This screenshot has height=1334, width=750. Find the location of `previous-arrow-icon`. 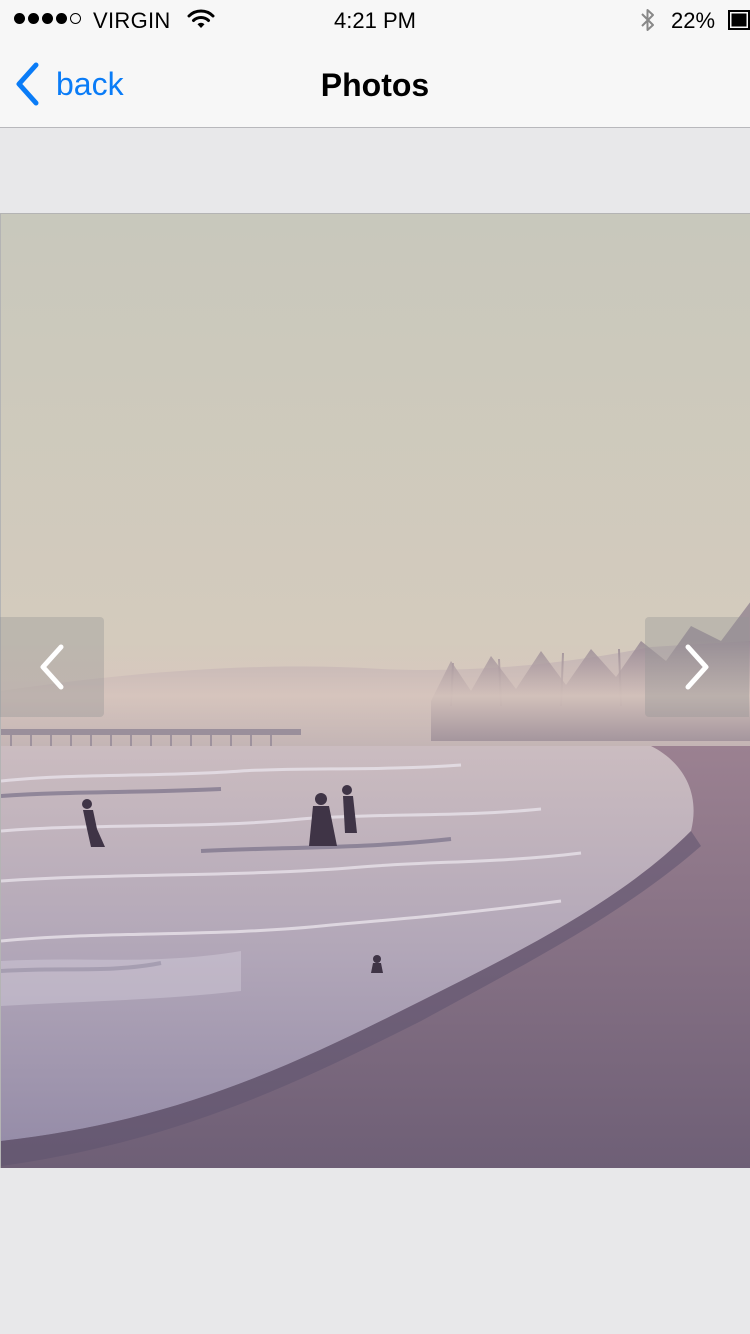

previous-arrow-icon is located at coordinates (52, 667).